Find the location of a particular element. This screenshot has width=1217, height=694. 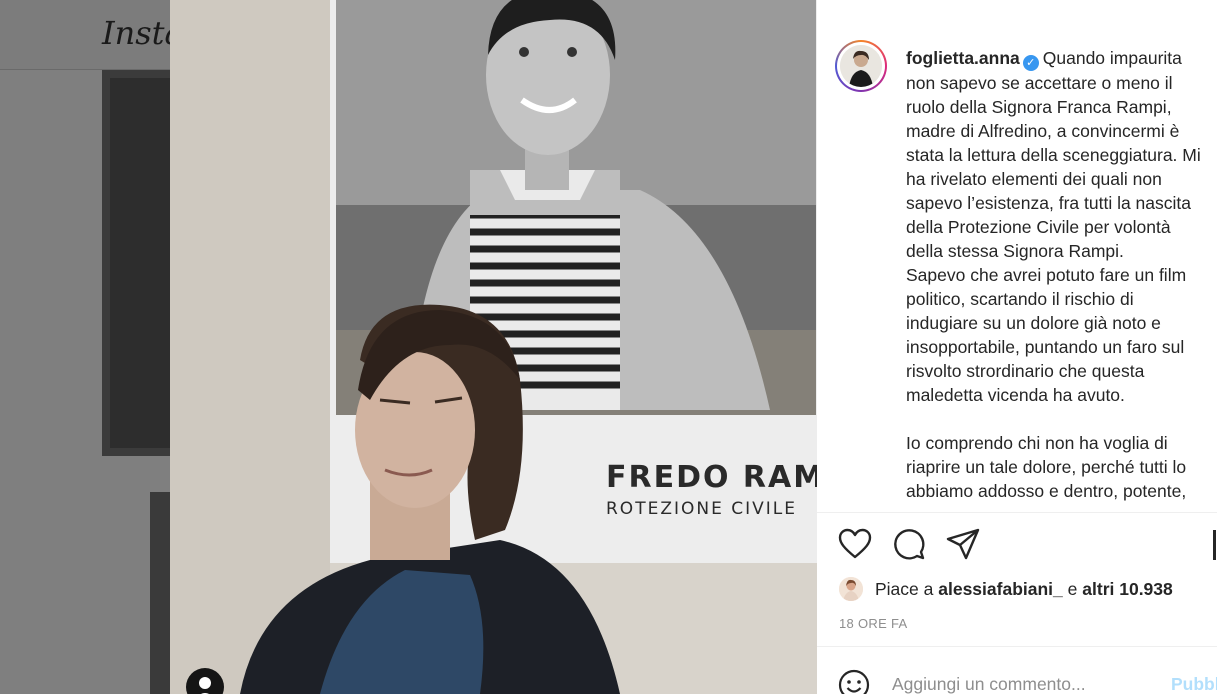

comment-button is located at coordinates (909, 544).